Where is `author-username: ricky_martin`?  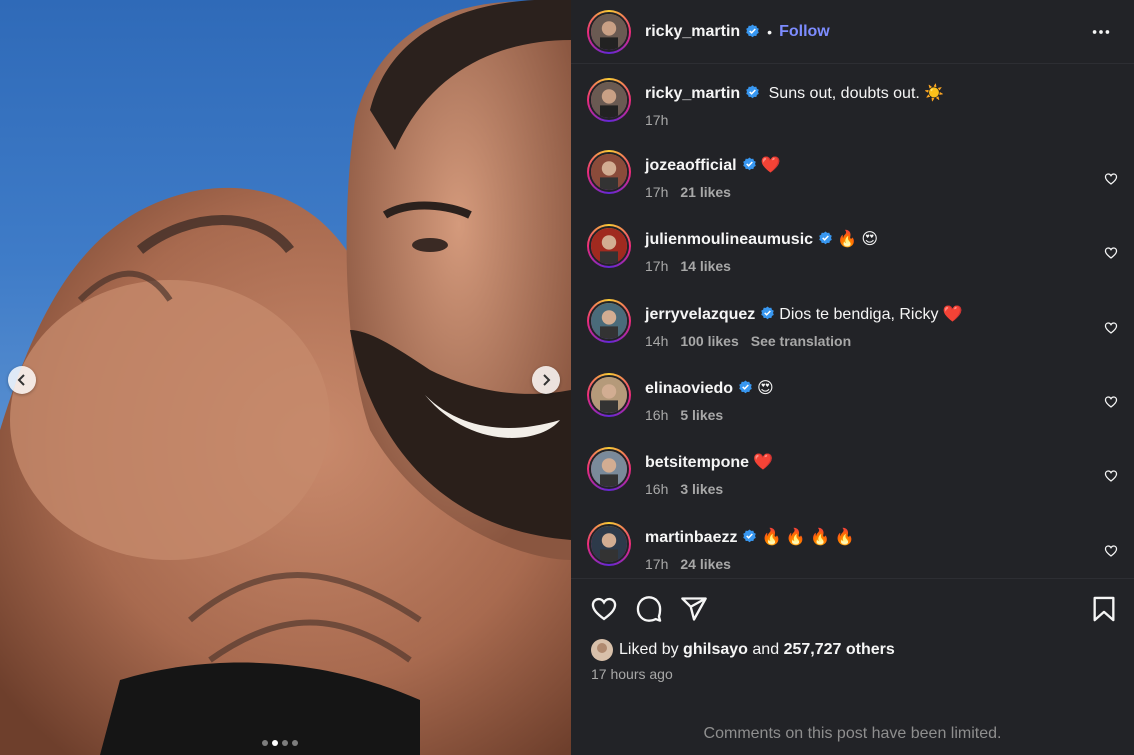 author-username: ricky_martin is located at coordinates (692, 32).